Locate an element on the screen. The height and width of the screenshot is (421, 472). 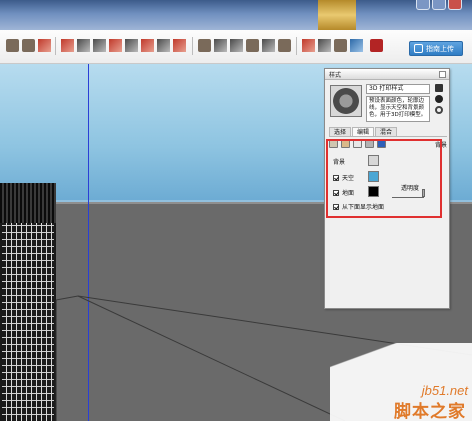
create-style-icon is located at coordinates (439, 88).